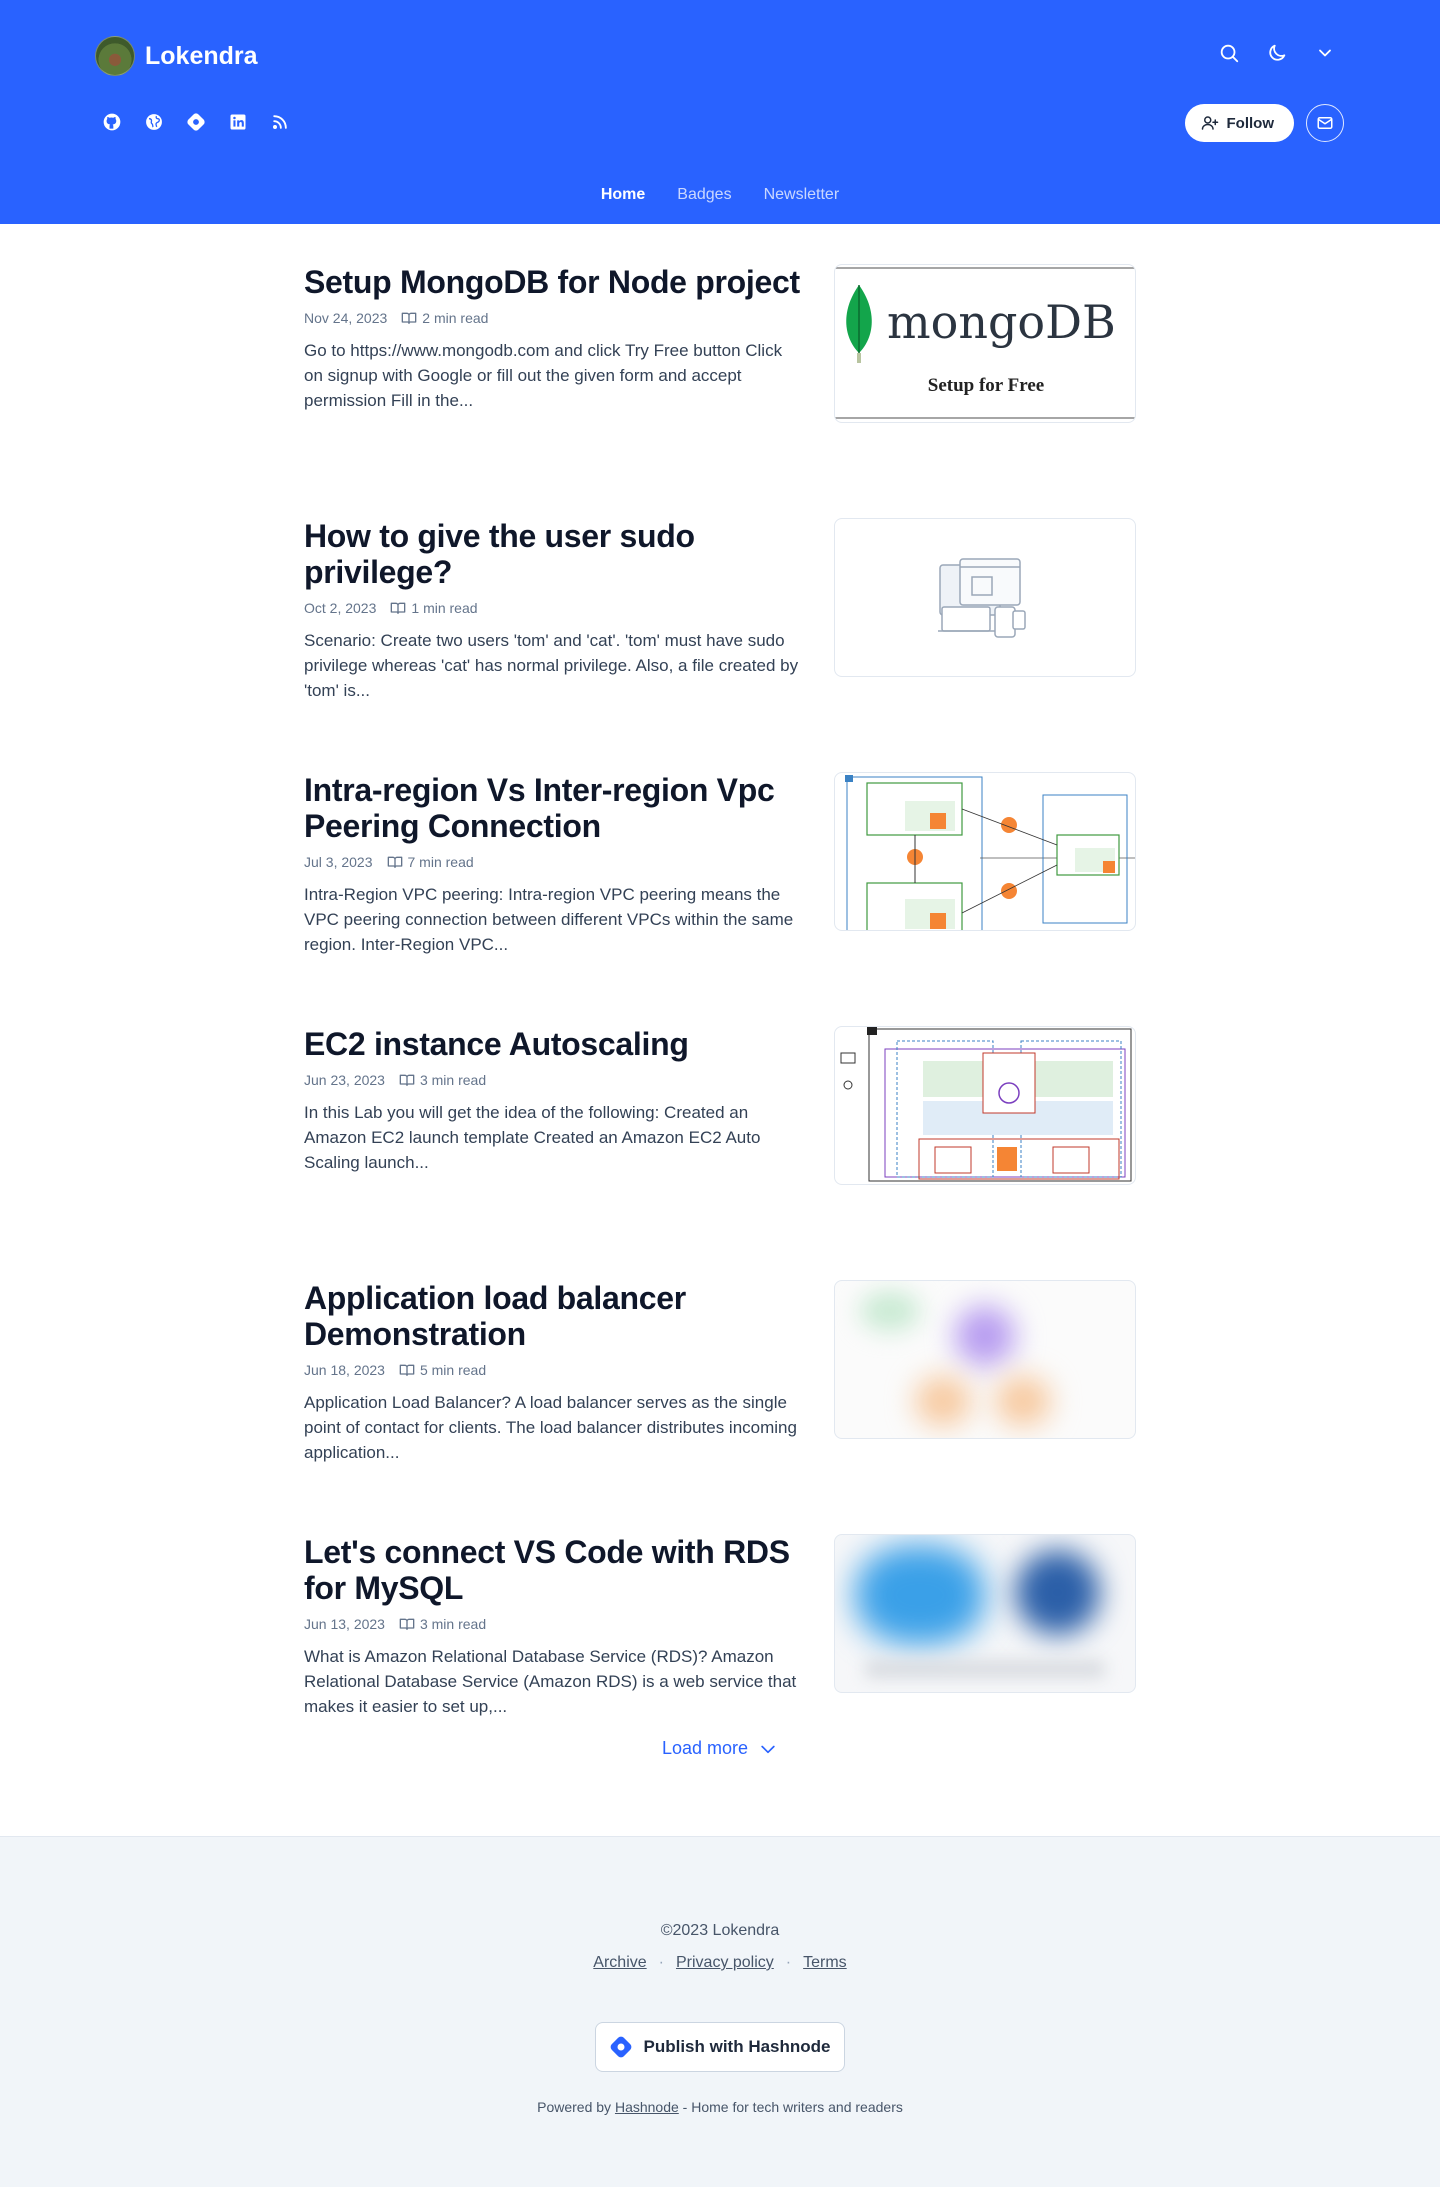 This screenshot has width=1440, height=2187. I want to click on hashnode-logo-icon, so click(621, 2047).